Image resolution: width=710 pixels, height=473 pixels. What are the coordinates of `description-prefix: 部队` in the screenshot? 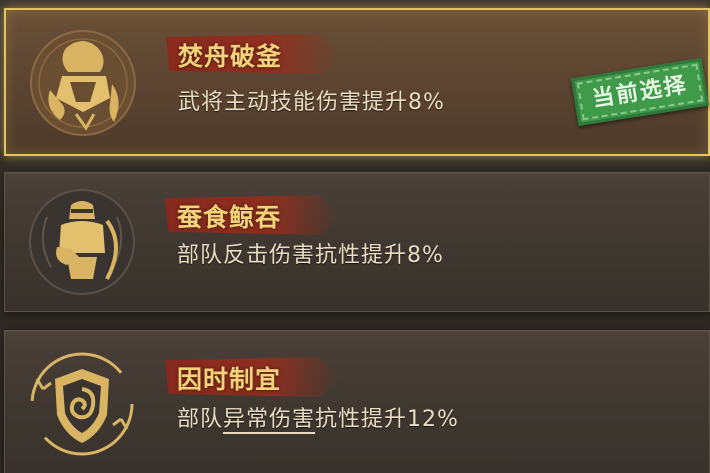 It's located at (200, 419).